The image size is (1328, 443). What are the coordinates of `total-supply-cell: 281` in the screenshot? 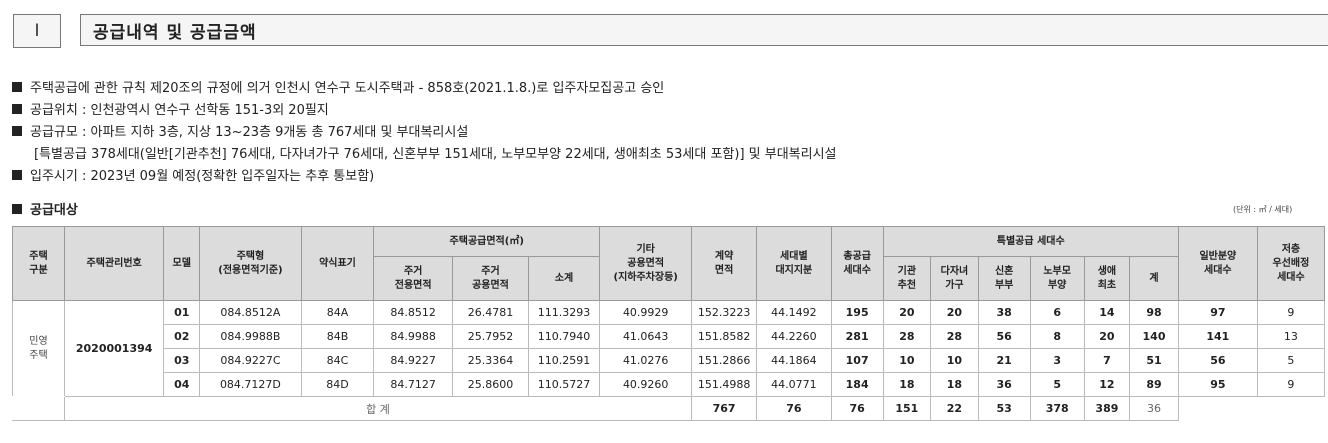 It's located at (857, 336).